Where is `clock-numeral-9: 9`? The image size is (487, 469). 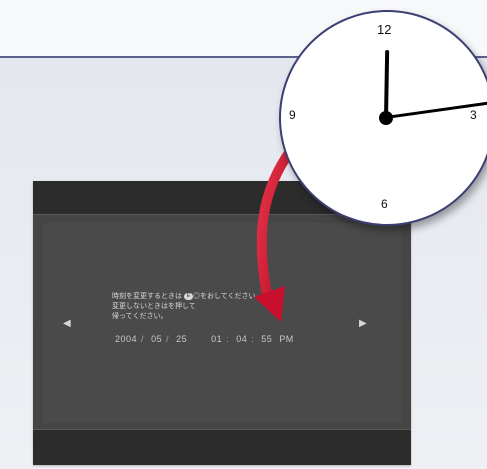
clock-numeral-9: 9 is located at coordinates (292, 115).